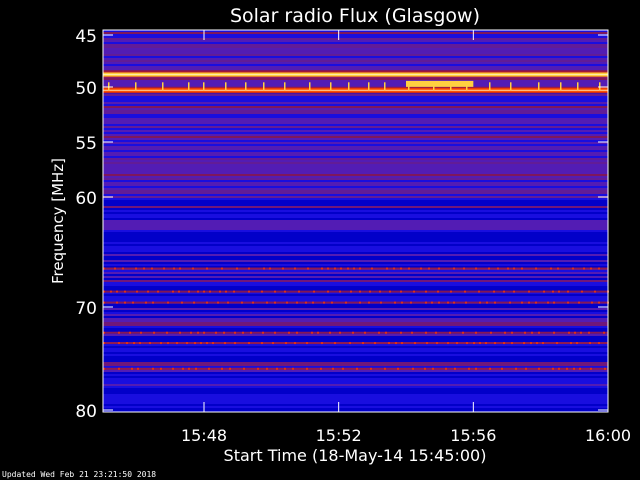 This screenshot has width=640, height=480. Describe the element at coordinates (600, 86) in the screenshot. I see `interference-spike` at that location.